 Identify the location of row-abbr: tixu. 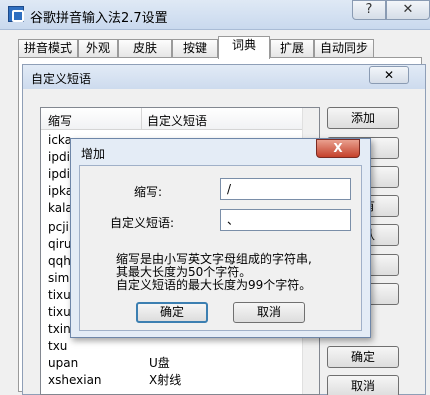
(59, 295).